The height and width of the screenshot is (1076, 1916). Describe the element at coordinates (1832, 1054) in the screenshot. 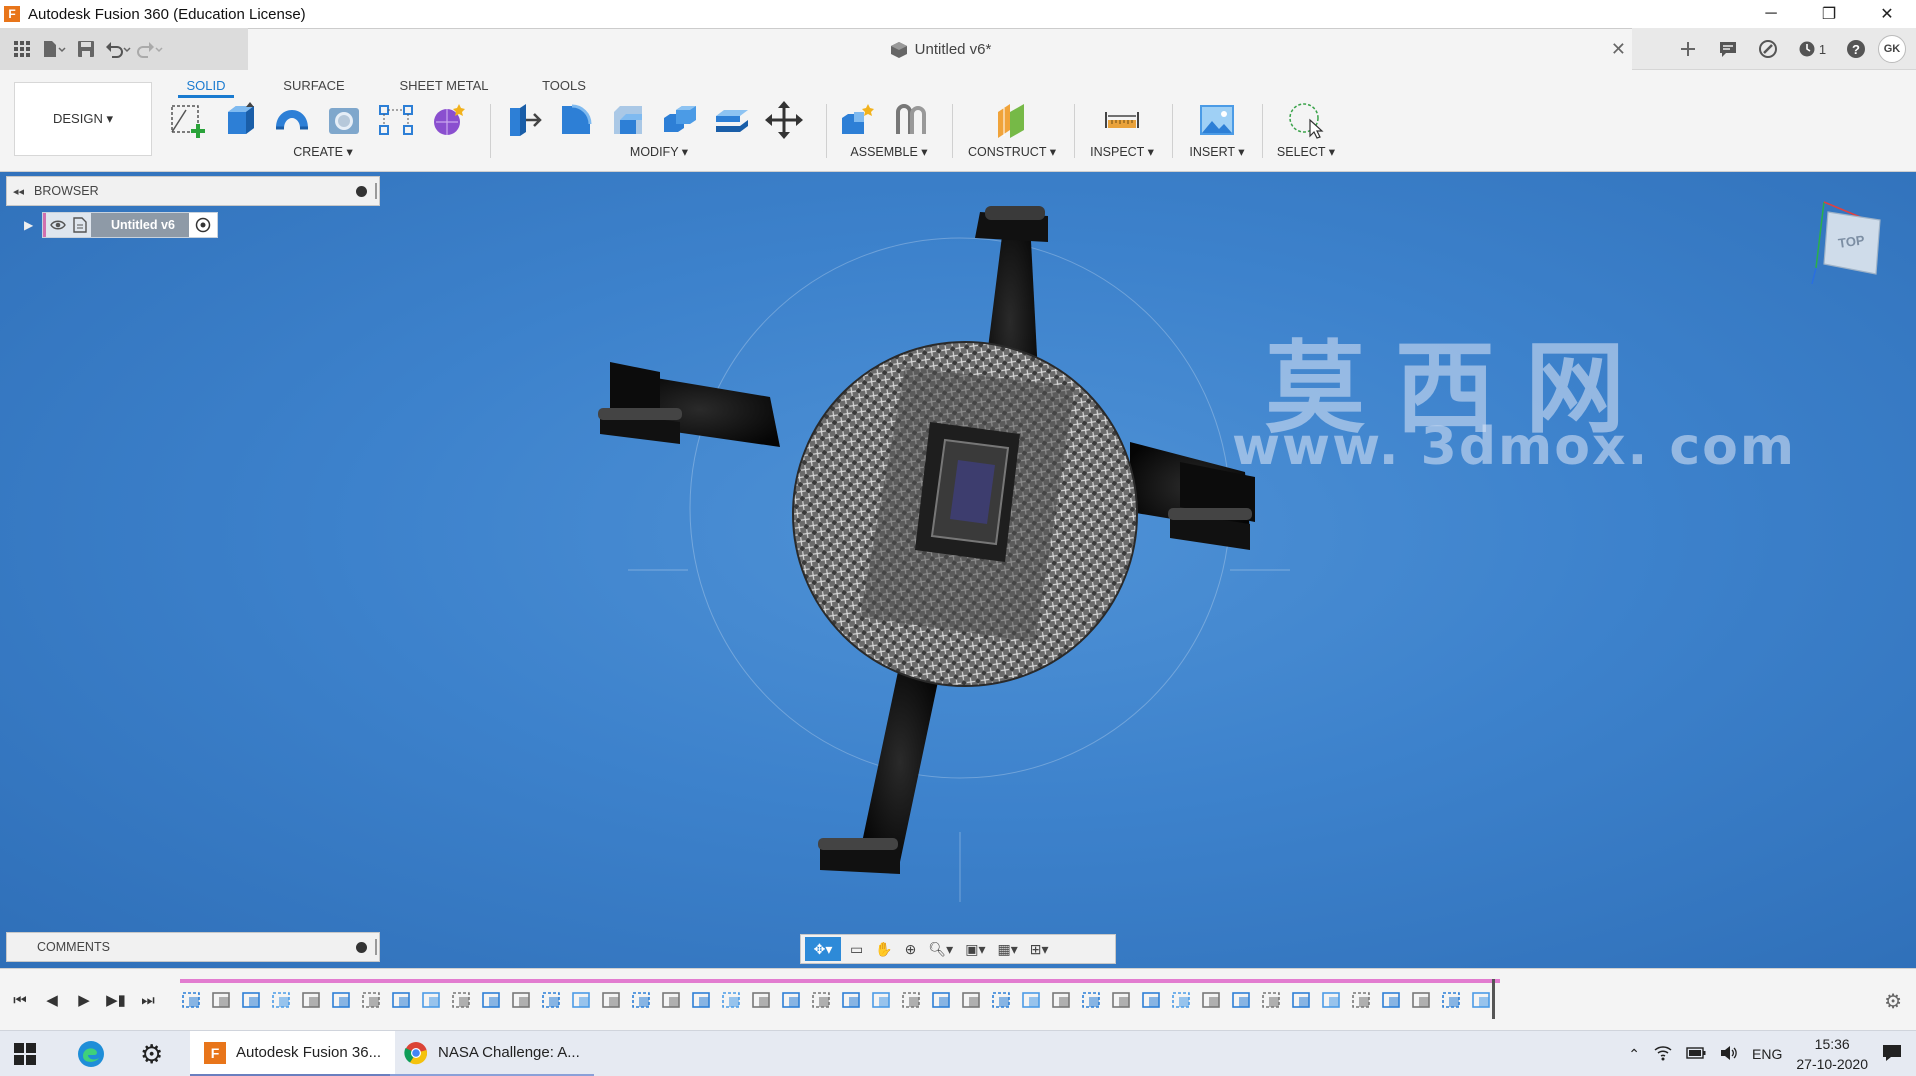

I see `system-clock: 15:36 27-10-2020` at that location.